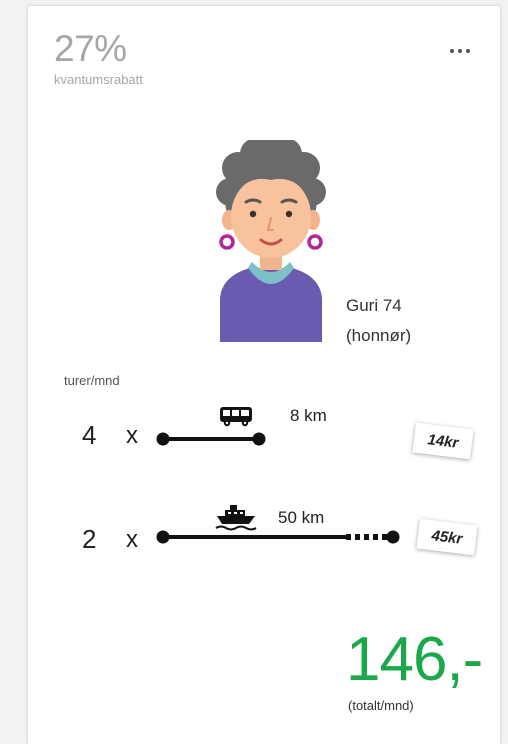  I want to click on route-1-multiplier: x, so click(132, 435).